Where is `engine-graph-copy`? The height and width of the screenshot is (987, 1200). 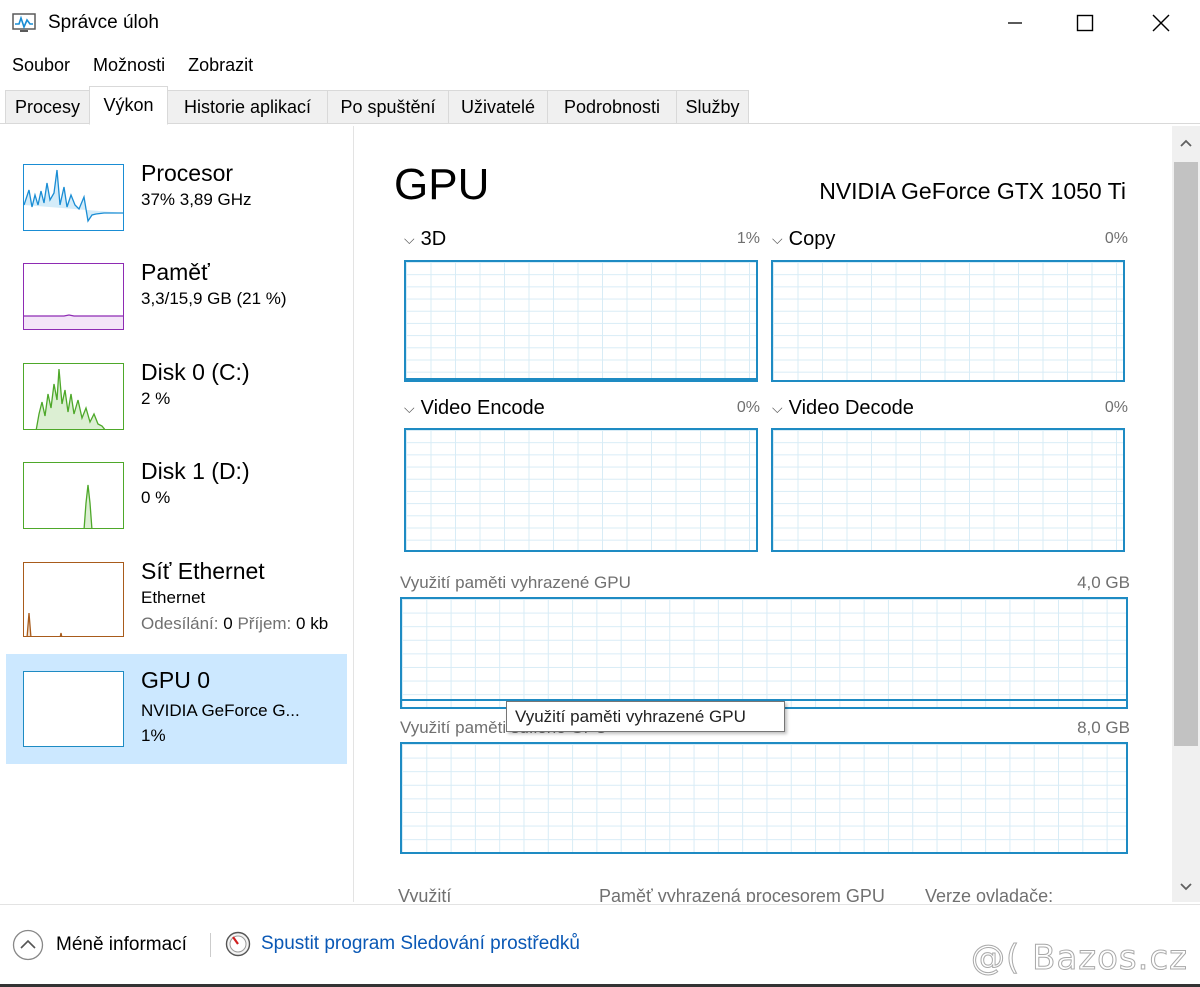
engine-graph-copy is located at coordinates (948, 321).